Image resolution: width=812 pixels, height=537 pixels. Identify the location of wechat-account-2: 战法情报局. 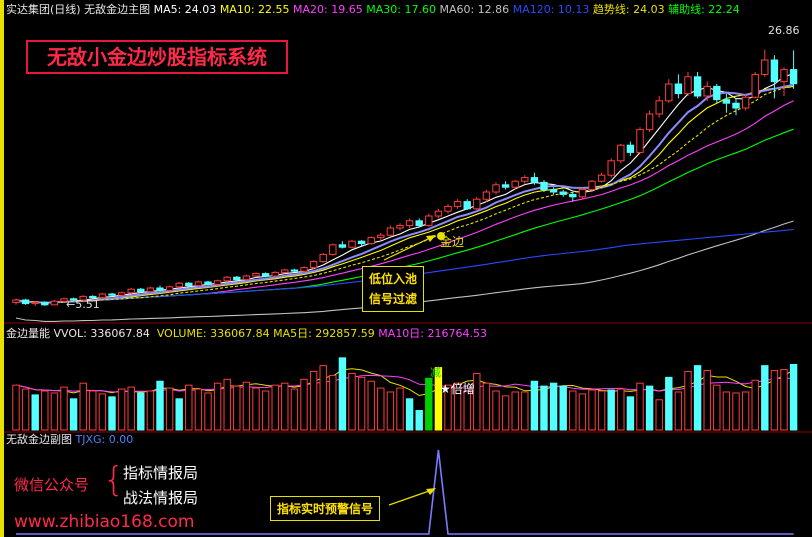
(161, 498).